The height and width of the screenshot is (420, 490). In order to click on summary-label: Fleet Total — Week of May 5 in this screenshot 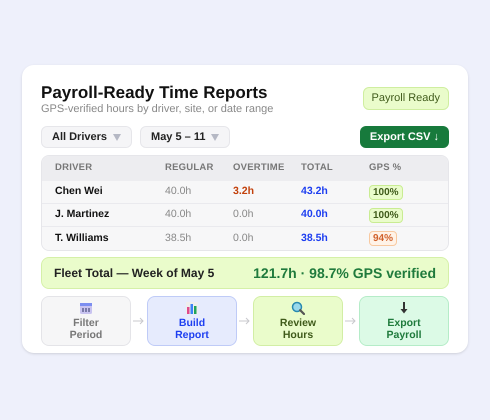, I will do `click(134, 273)`.